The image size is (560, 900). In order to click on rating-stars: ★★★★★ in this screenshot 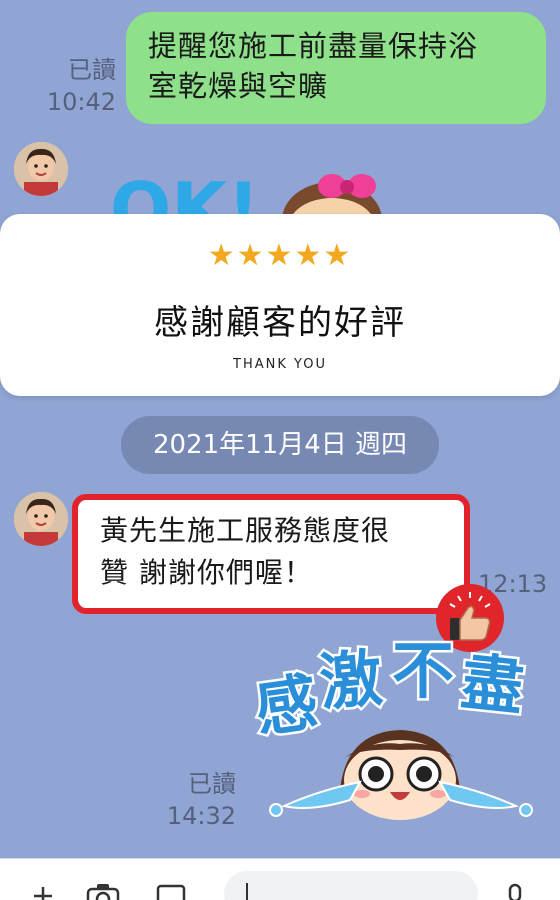, I will do `click(280, 255)`.